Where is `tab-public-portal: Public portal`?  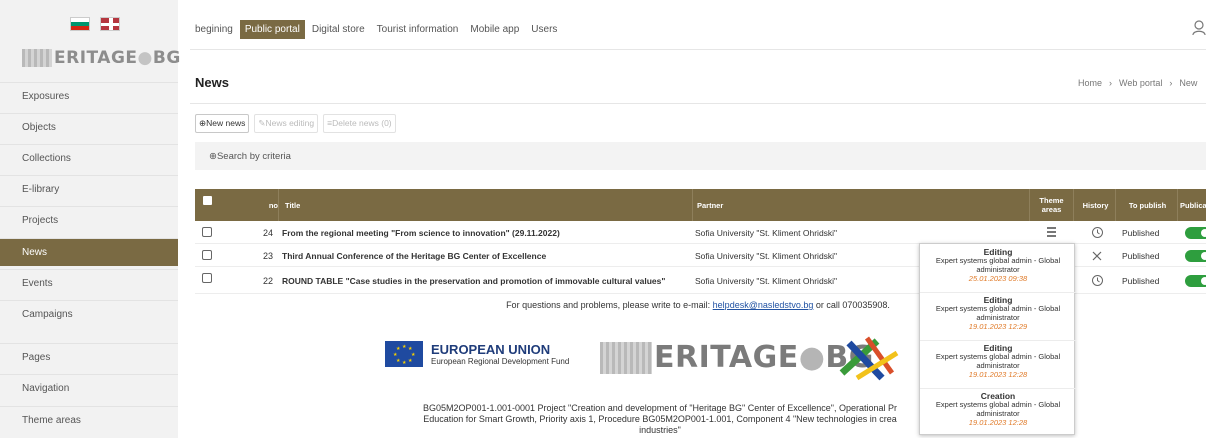
tab-public-portal: Public portal is located at coordinates (272, 29).